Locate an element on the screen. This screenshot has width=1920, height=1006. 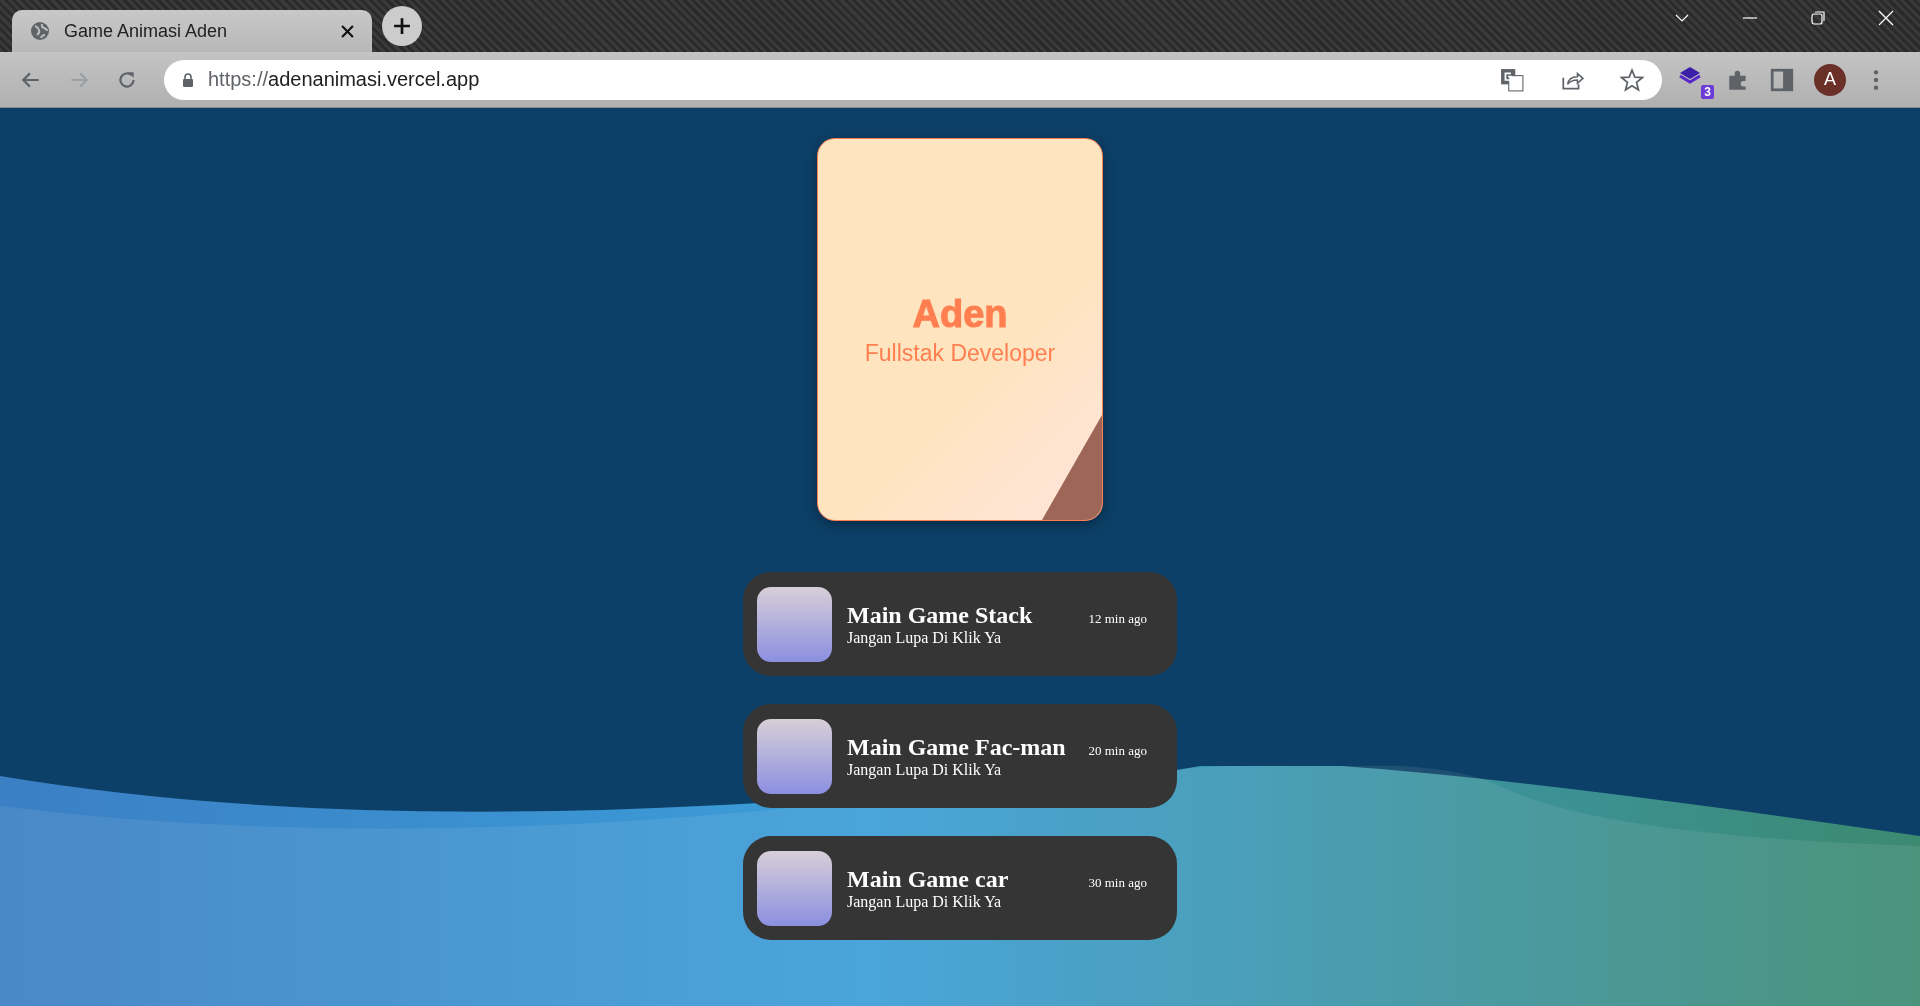
plus-icon is located at coordinates (402, 26).